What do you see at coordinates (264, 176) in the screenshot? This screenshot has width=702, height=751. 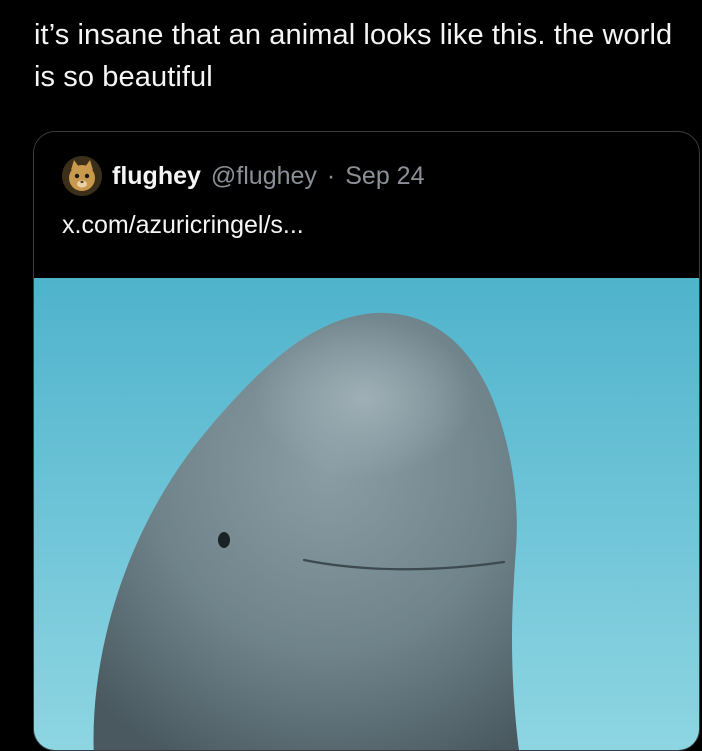 I see `user-handle: @flughey` at bounding box center [264, 176].